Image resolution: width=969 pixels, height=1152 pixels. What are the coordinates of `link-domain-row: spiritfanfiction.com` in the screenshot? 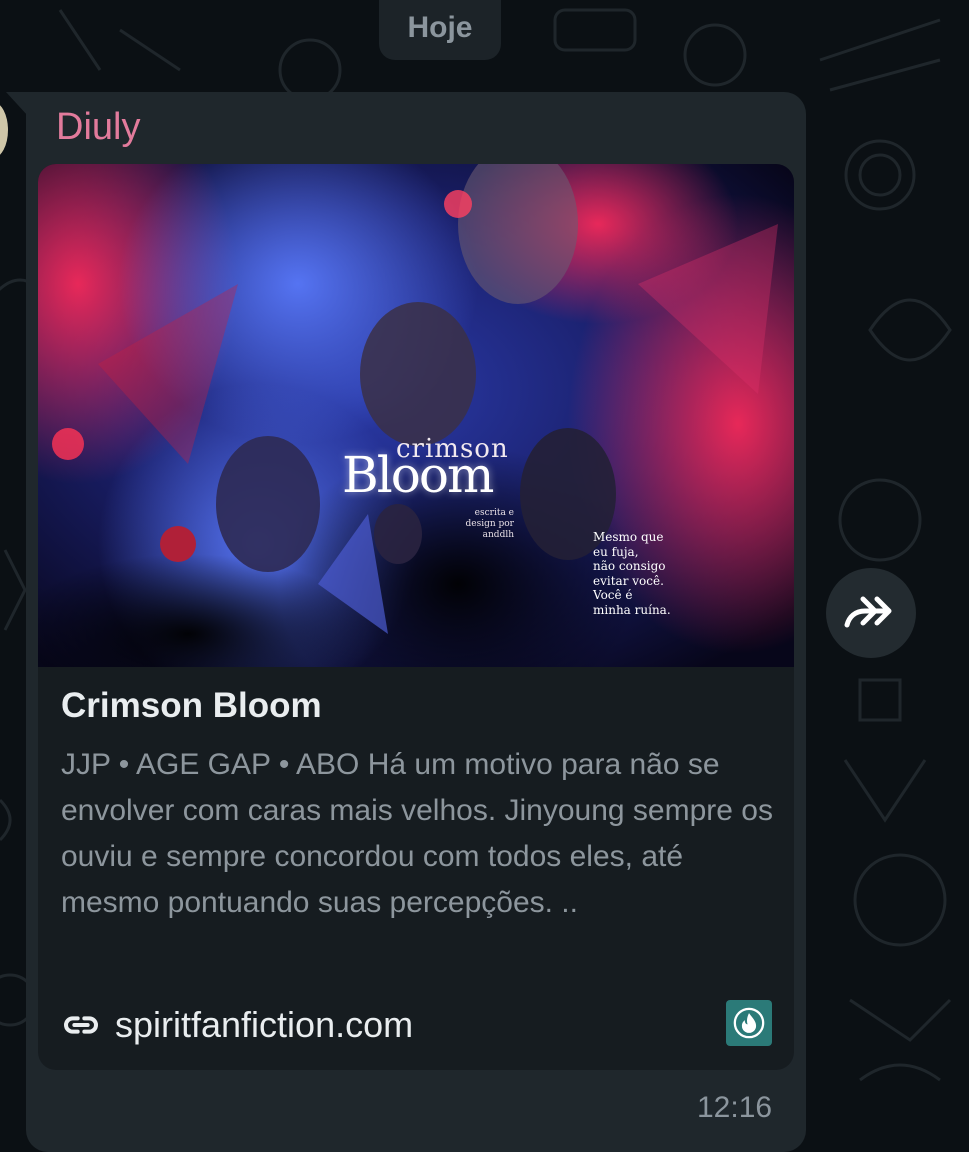 It's located at (237, 1025).